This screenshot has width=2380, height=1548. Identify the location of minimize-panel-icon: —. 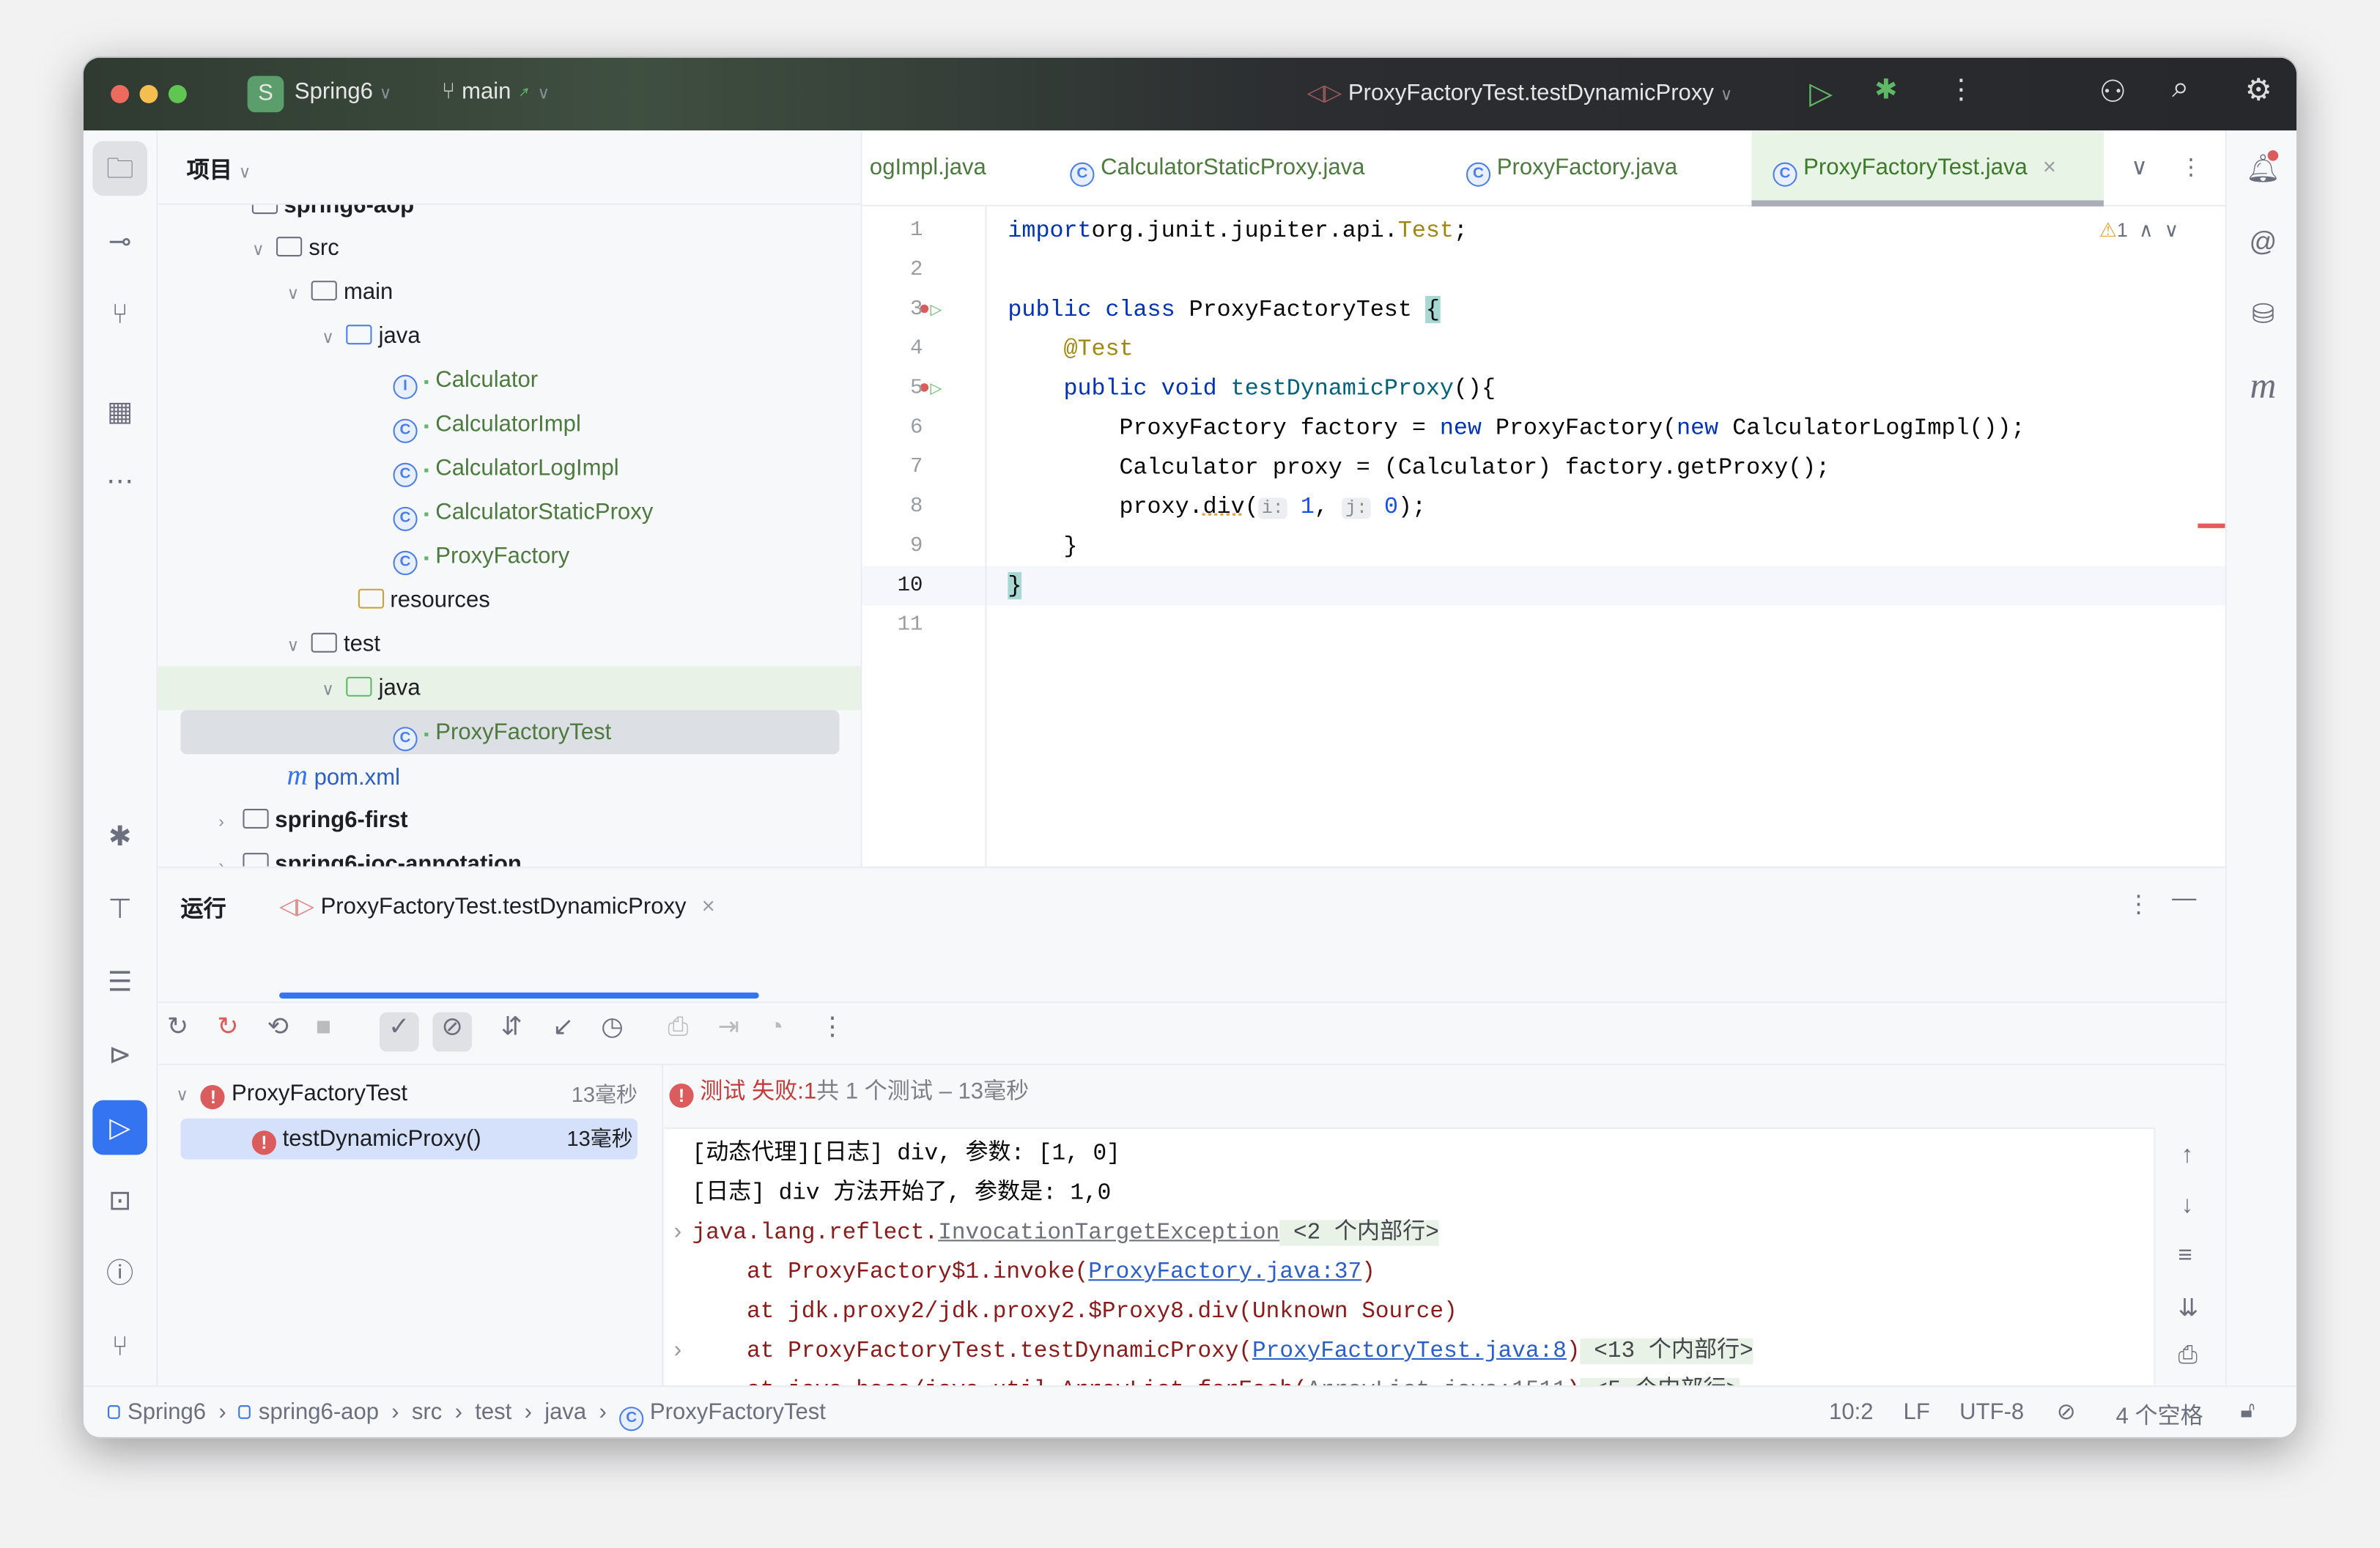
(2184, 900).